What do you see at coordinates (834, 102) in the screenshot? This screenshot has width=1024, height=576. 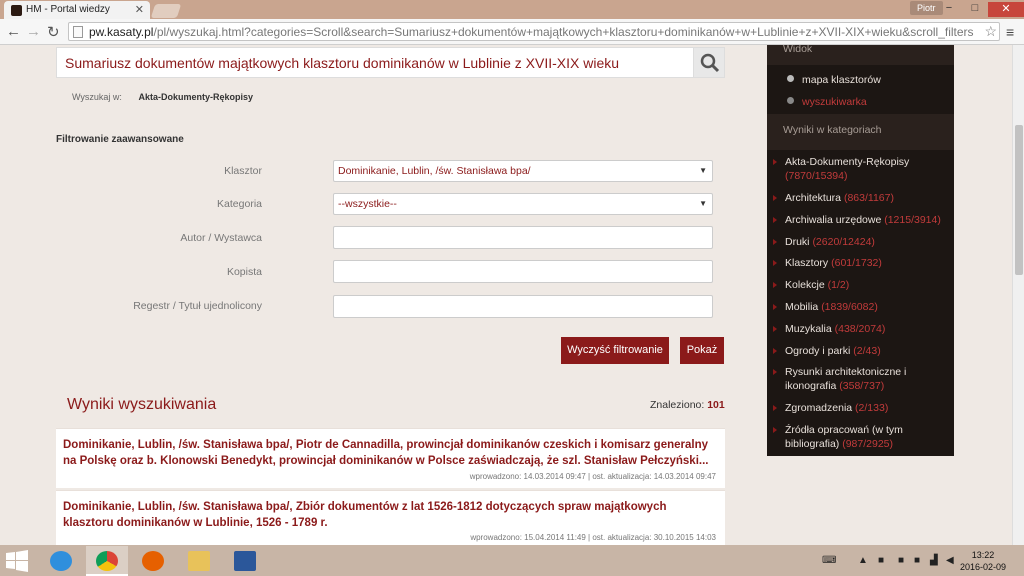 I see `sidebar-link-label: wyszukiwarka` at bounding box center [834, 102].